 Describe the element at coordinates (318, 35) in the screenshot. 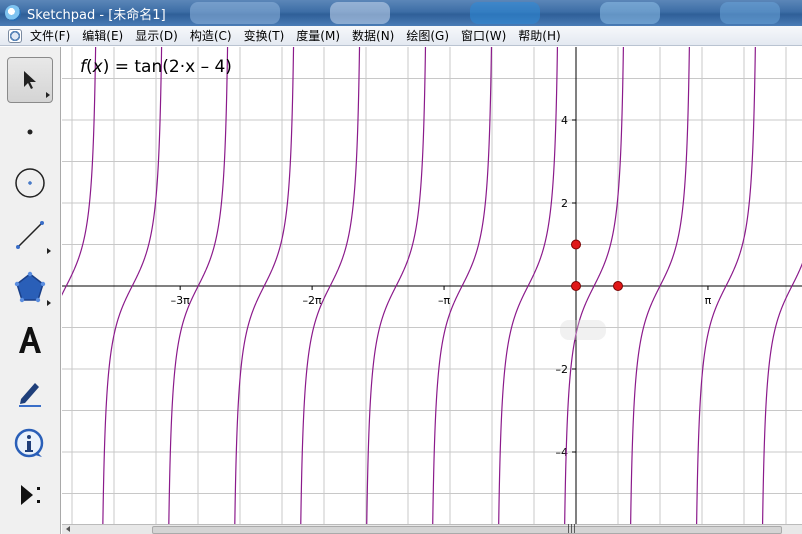

I see `menu-measure: 度量(M)` at that location.